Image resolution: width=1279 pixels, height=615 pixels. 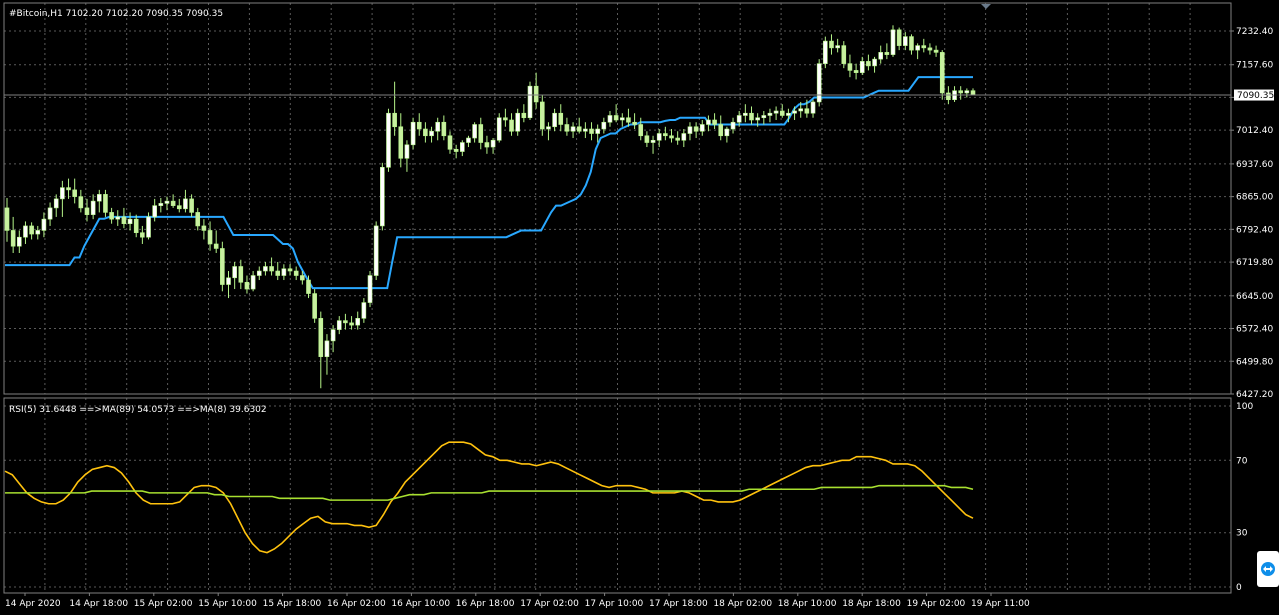 I want to click on price-tick-label: 6792.40, so click(x=1254, y=230).